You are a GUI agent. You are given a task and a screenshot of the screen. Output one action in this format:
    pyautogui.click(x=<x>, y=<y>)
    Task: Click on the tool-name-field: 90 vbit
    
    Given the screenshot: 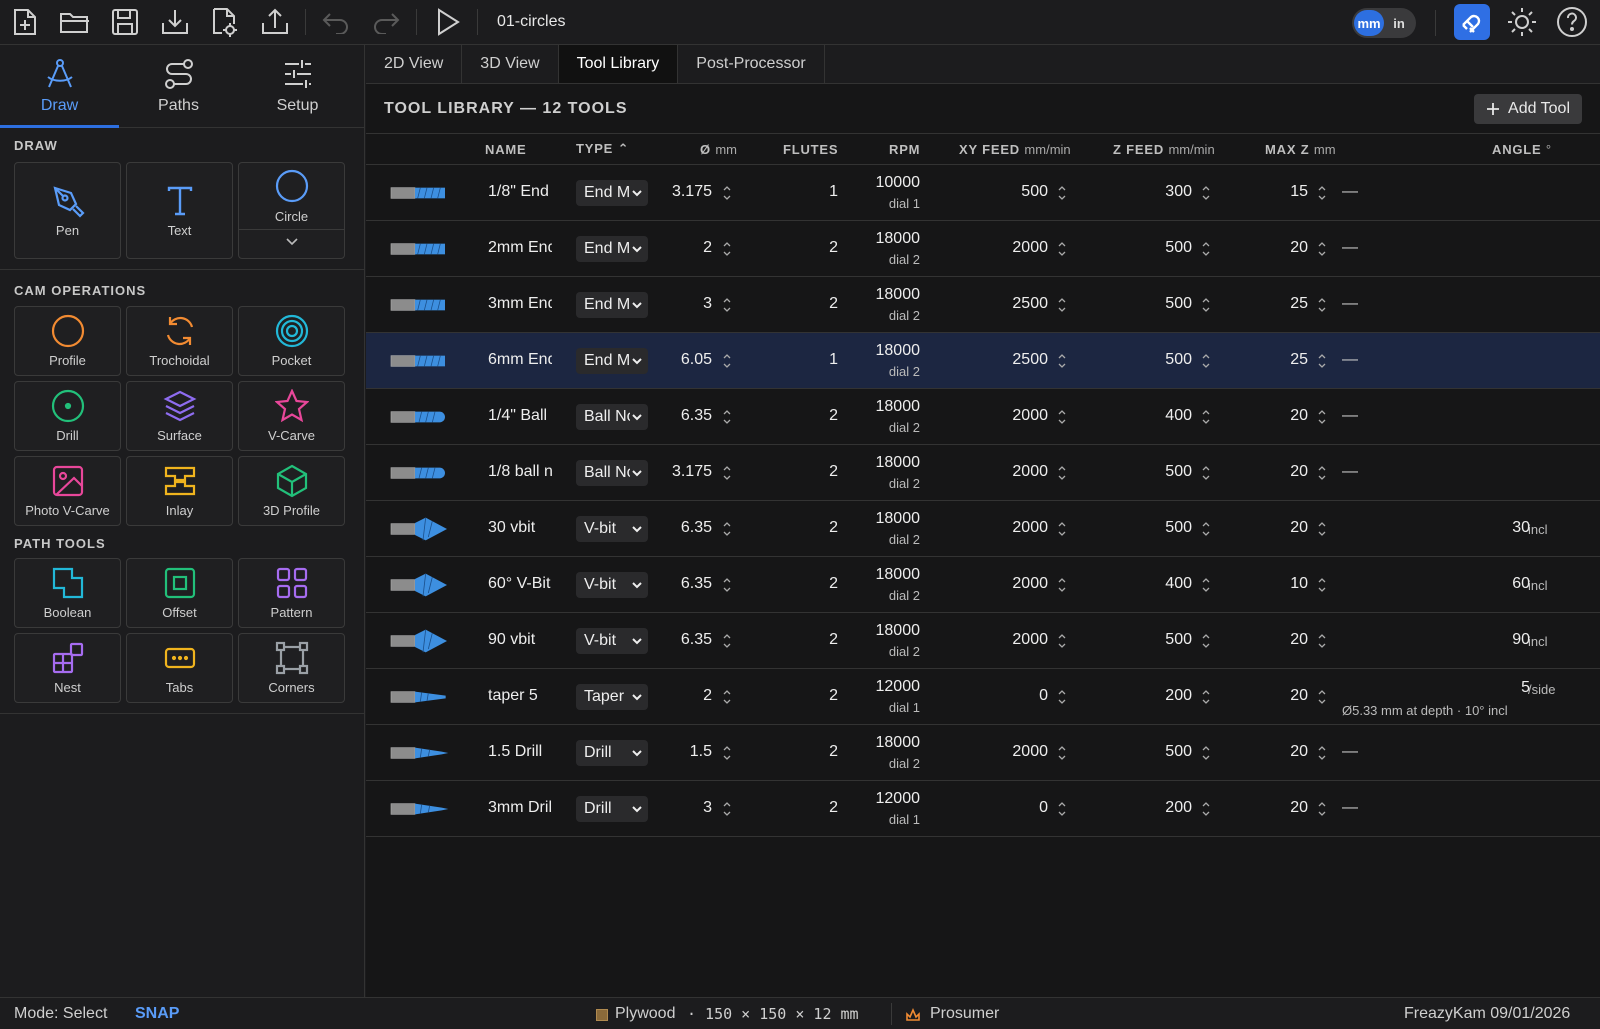 What is the action you would take?
    pyautogui.click(x=520, y=640)
    